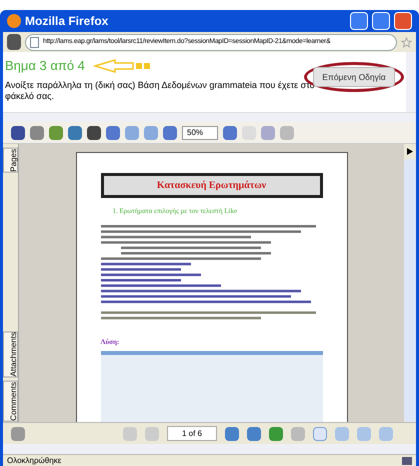  I want to click on side-tab: Attachments, so click(10, 354).